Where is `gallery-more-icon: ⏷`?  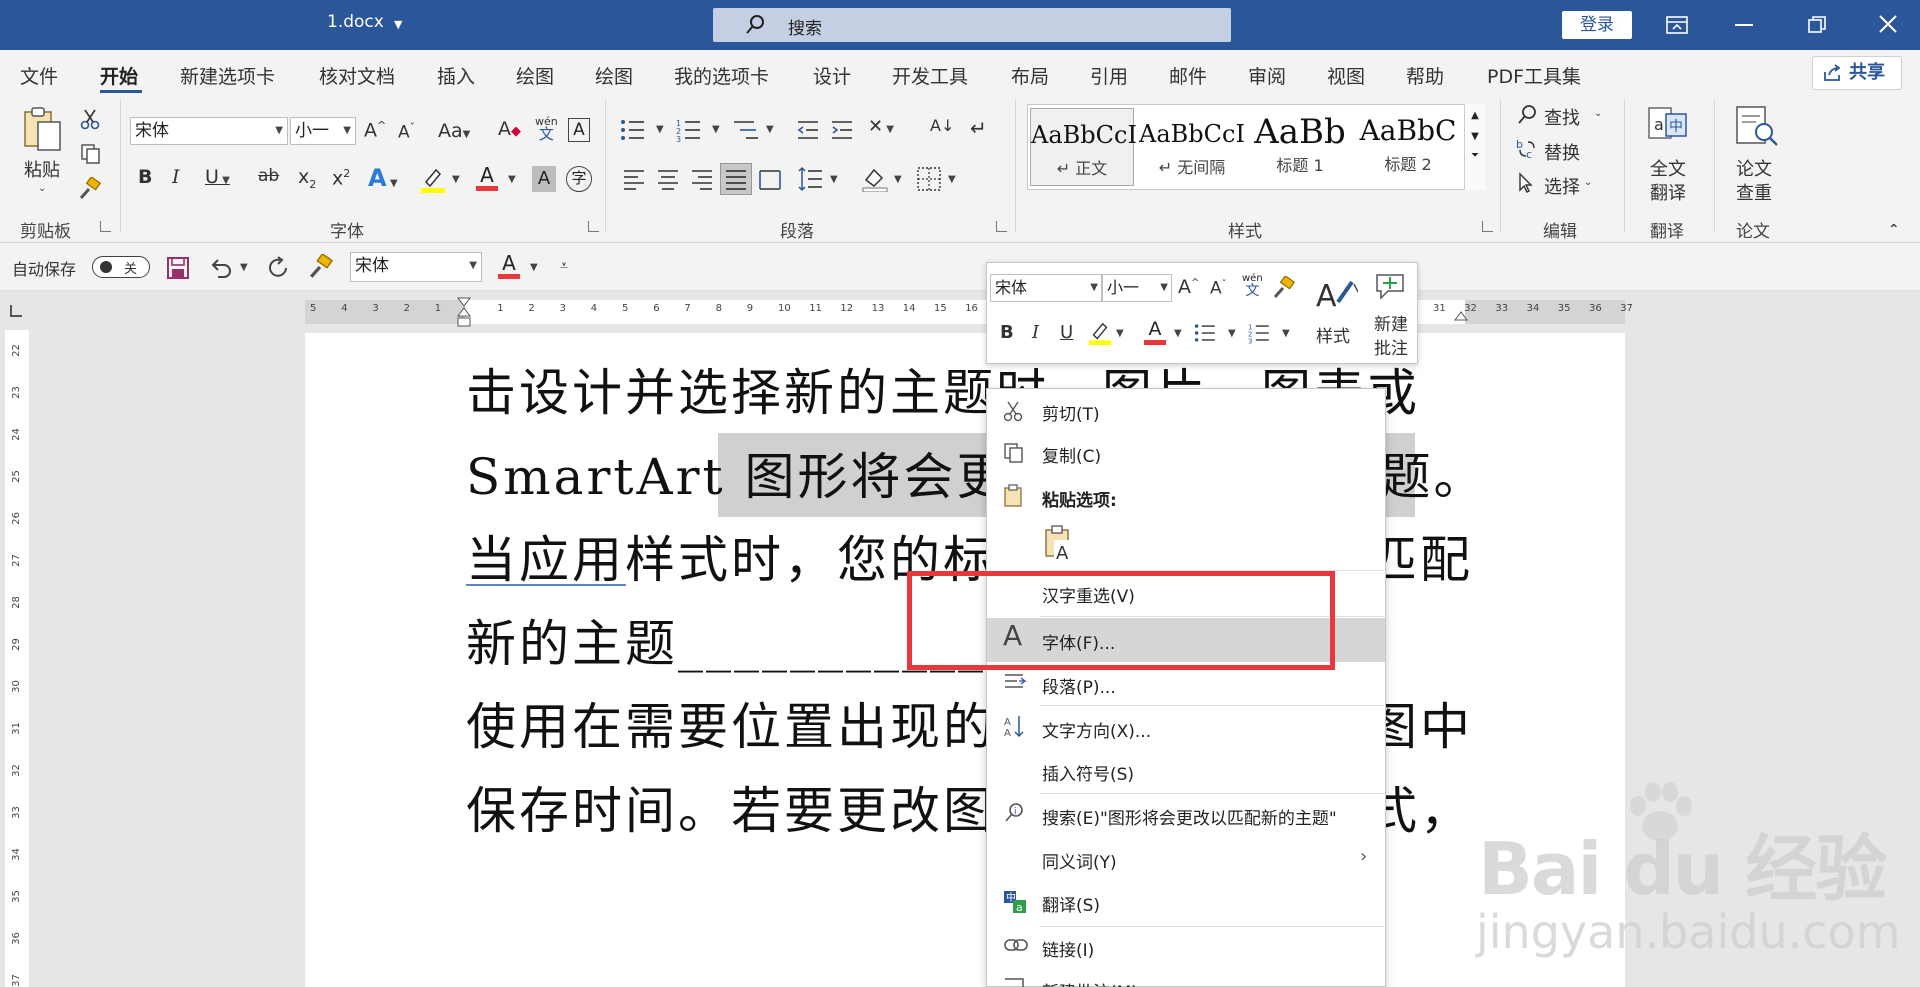
gallery-more-icon: ⏷ is located at coordinates (1475, 155).